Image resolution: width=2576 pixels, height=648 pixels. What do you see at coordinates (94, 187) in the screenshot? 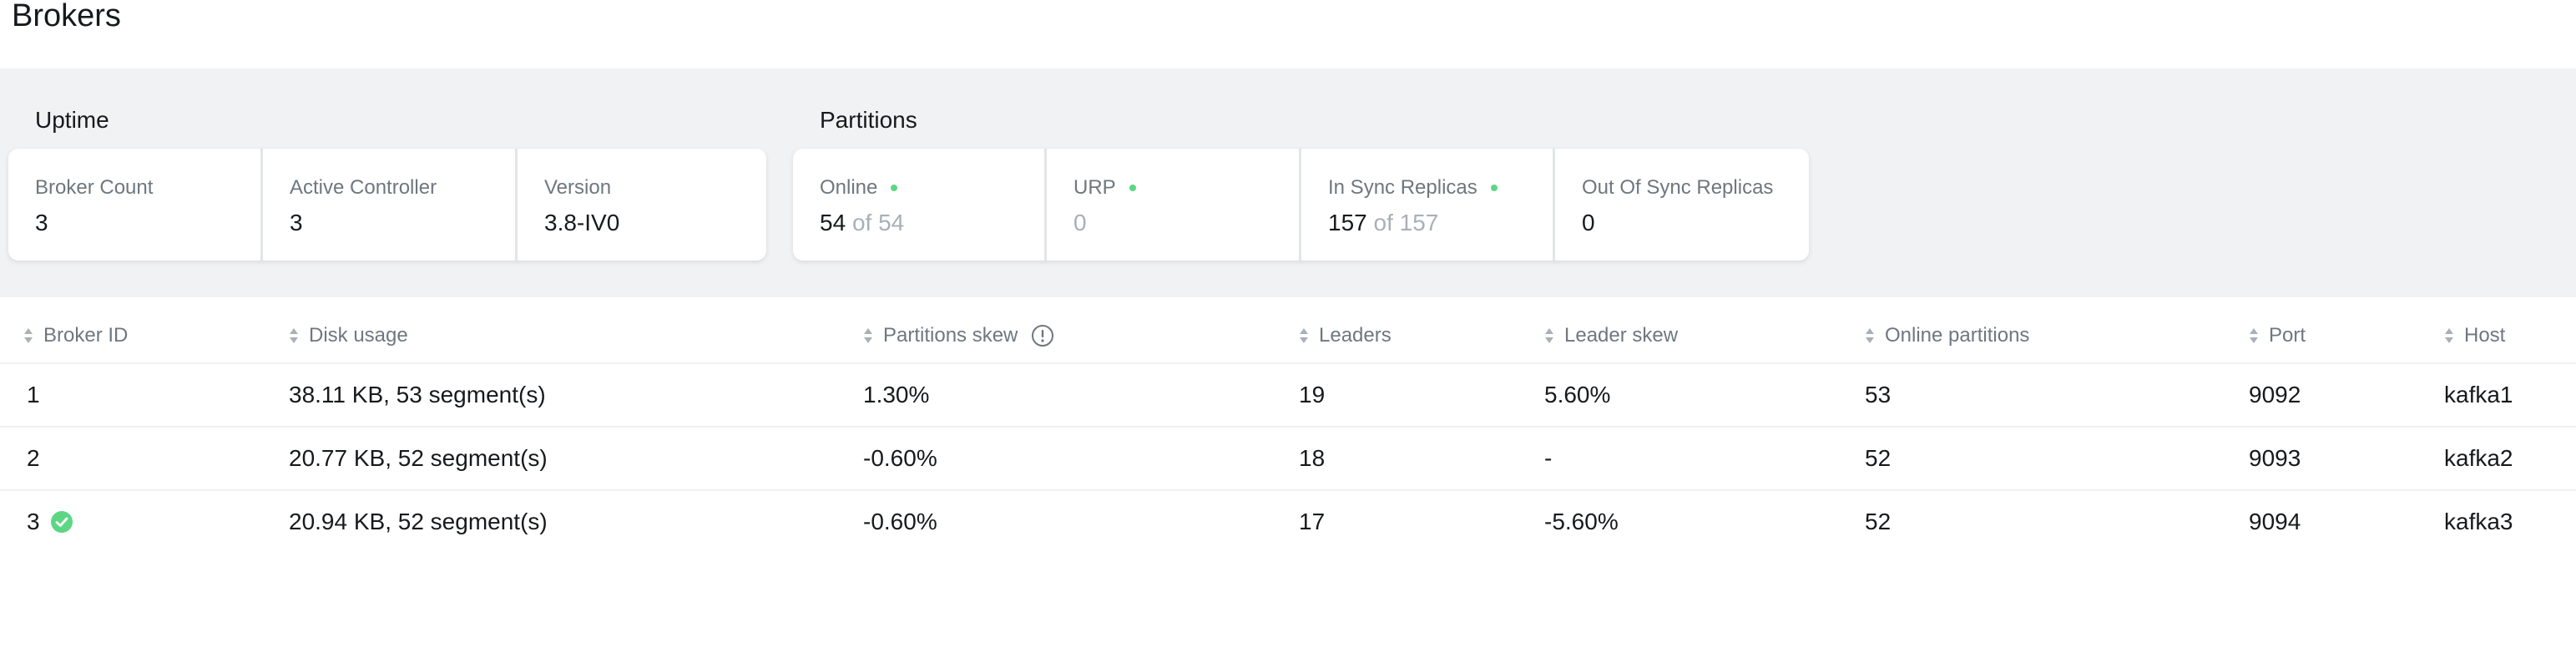
I see `metric-label: Broker Count` at bounding box center [94, 187].